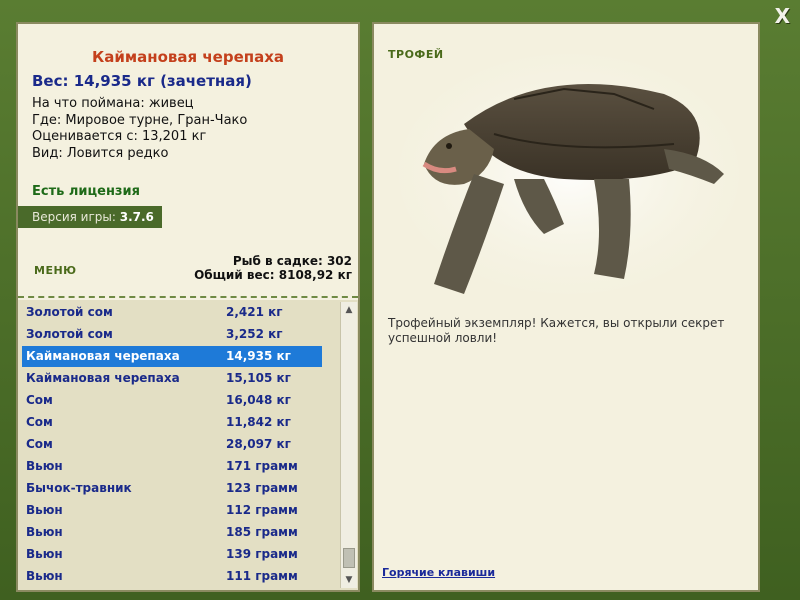 This screenshot has height=600, width=800. What do you see at coordinates (262, 576) in the screenshot?
I see `catch-fish-weight: 111 грамм` at bounding box center [262, 576].